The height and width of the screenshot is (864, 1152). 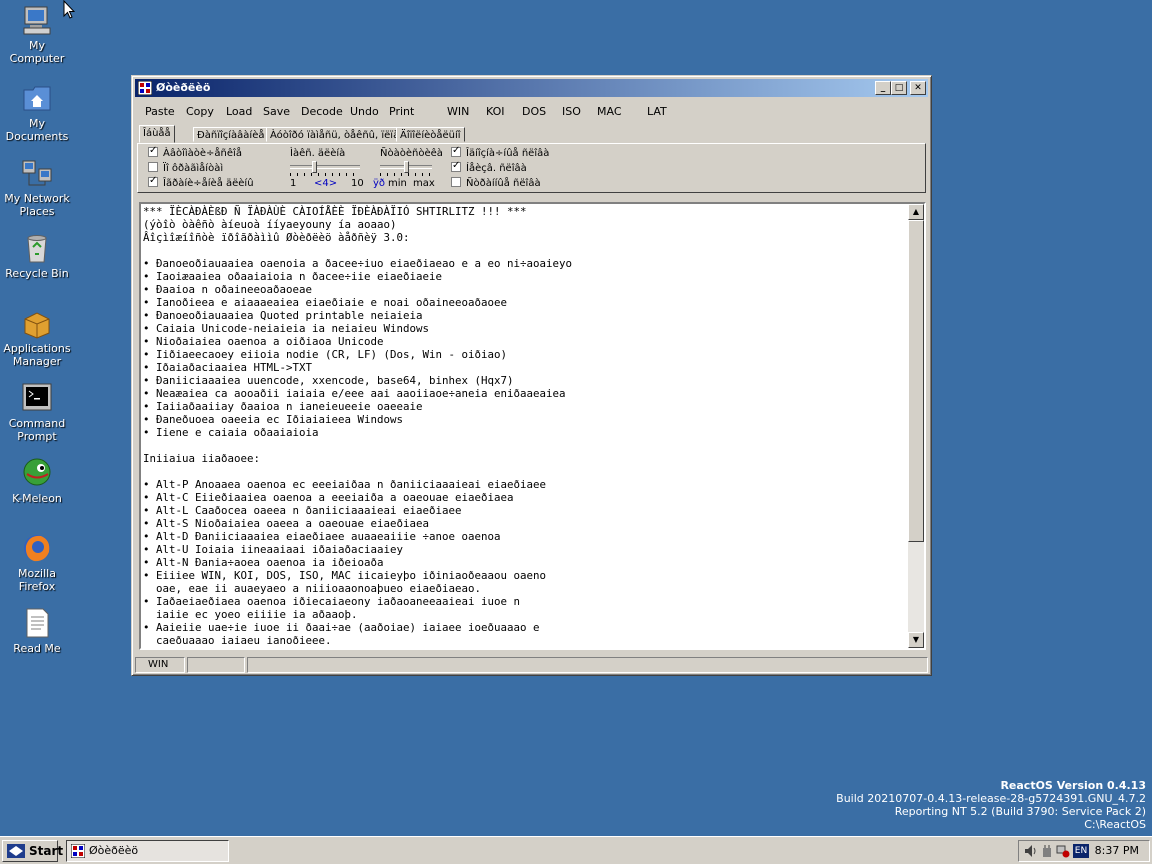 What do you see at coordinates (883, 88) in the screenshot?
I see `minimize-button: _` at bounding box center [883, 88].